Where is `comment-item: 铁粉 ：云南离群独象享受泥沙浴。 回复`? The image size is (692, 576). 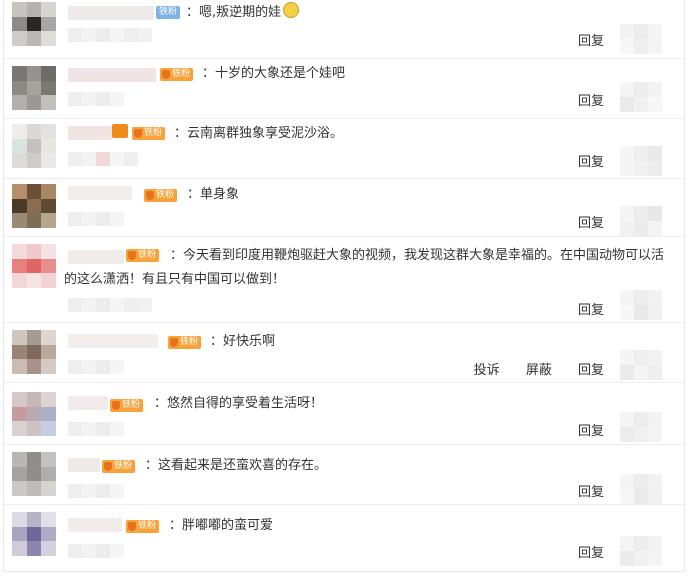 comment-item: 铁粉 ：云南离群独象享受泥沙浴。 回复 is located at coordinates (344, 148).